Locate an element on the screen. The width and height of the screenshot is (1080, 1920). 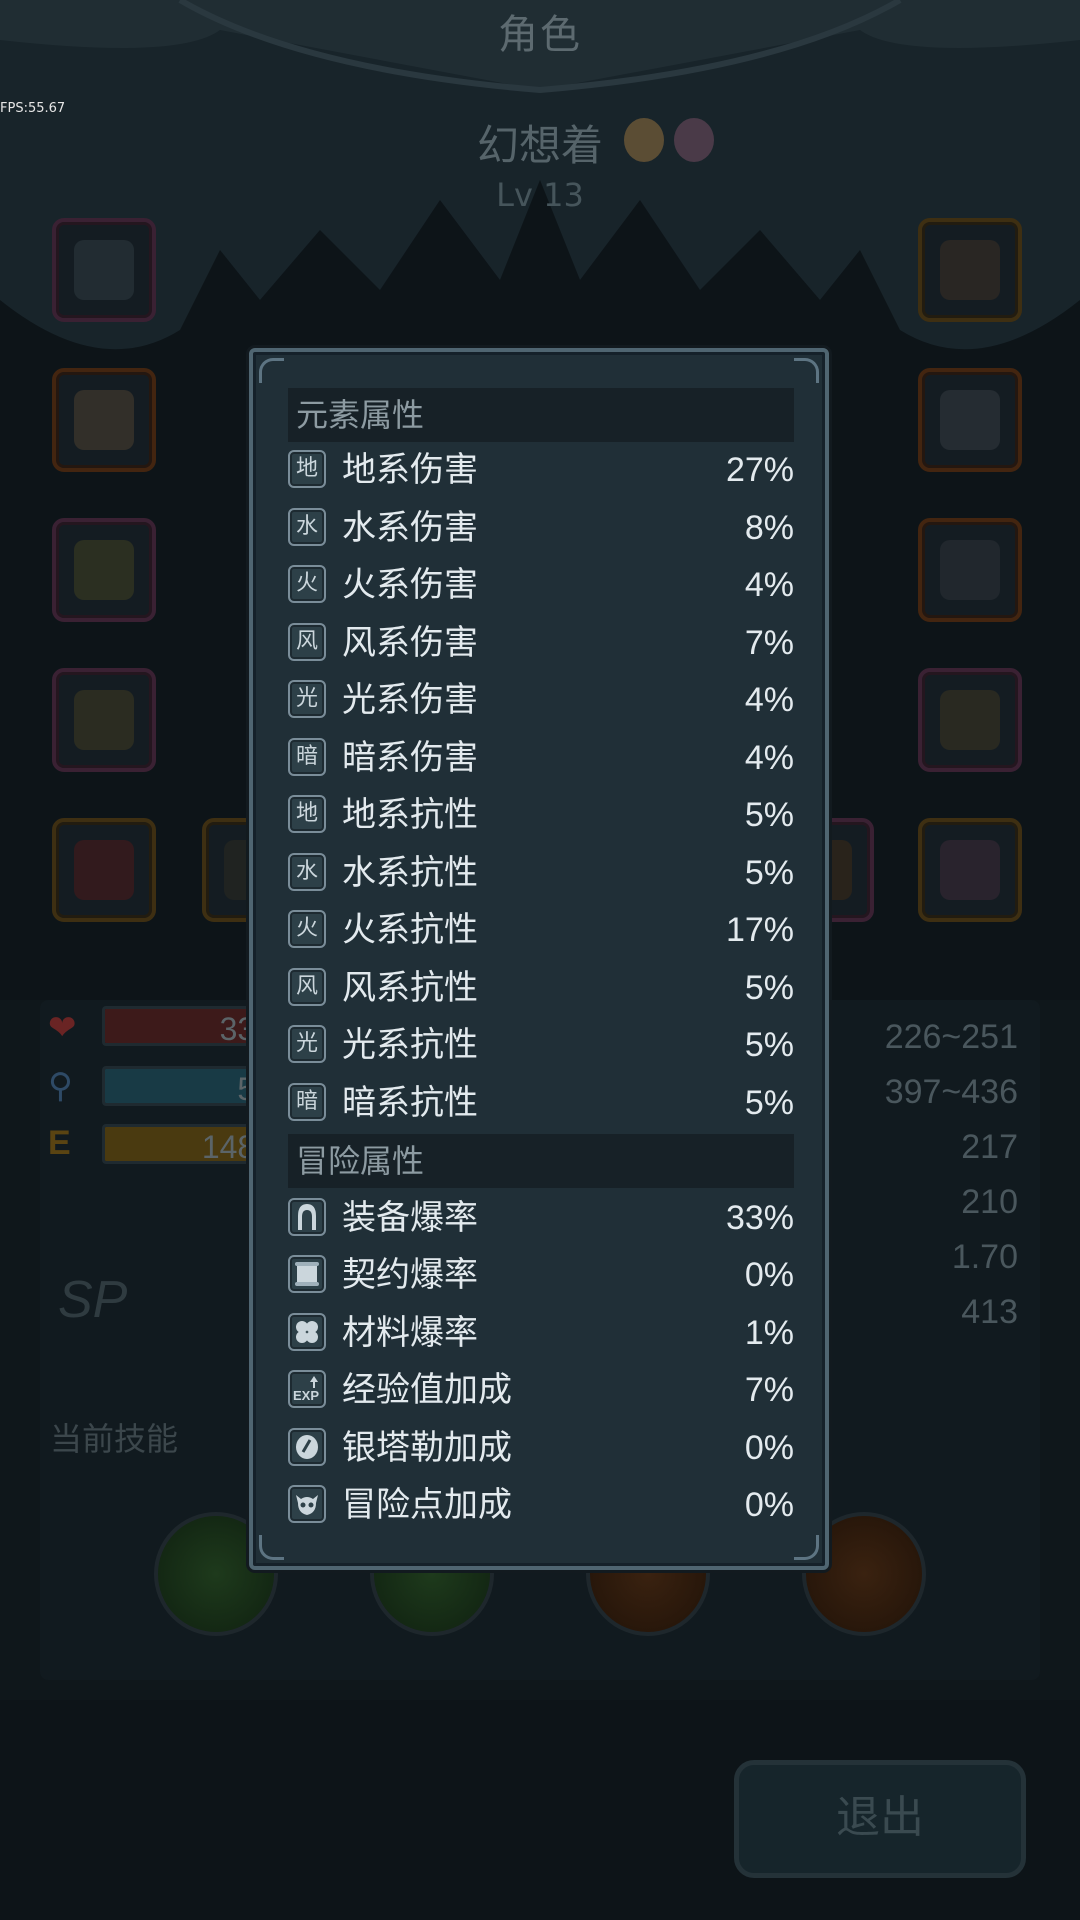
elemental-row: 光 光系抗性 5% is located at coordinates (541, 1045).